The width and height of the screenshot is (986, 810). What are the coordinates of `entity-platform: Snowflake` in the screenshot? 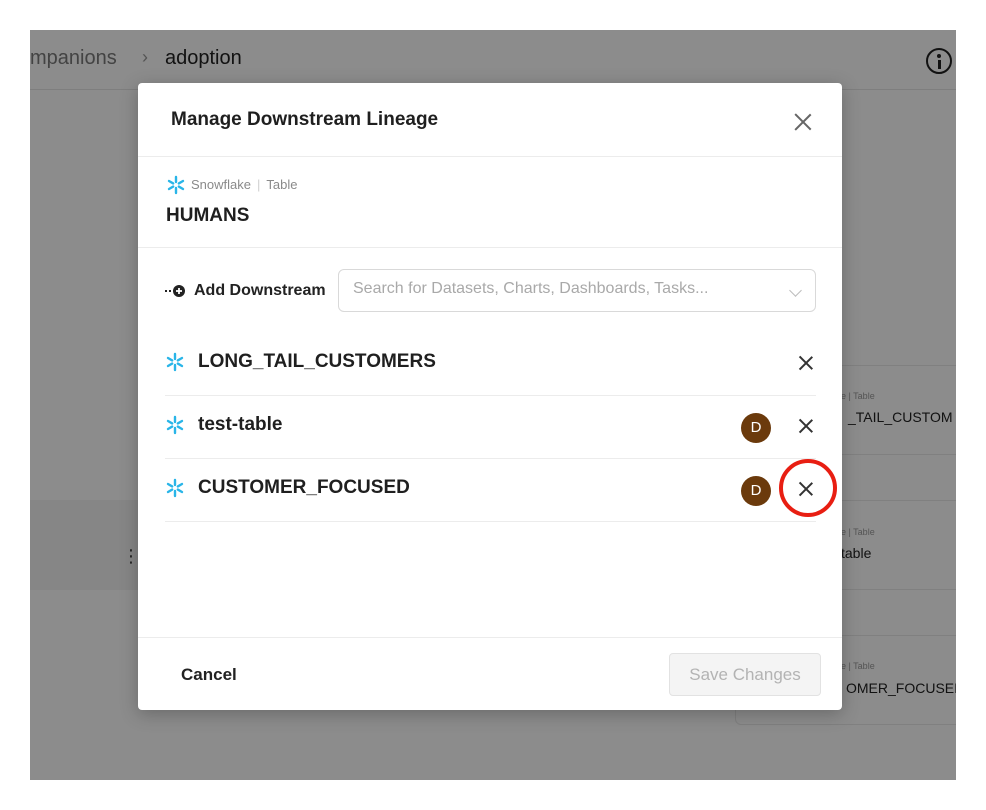 It's located at (221, 184).